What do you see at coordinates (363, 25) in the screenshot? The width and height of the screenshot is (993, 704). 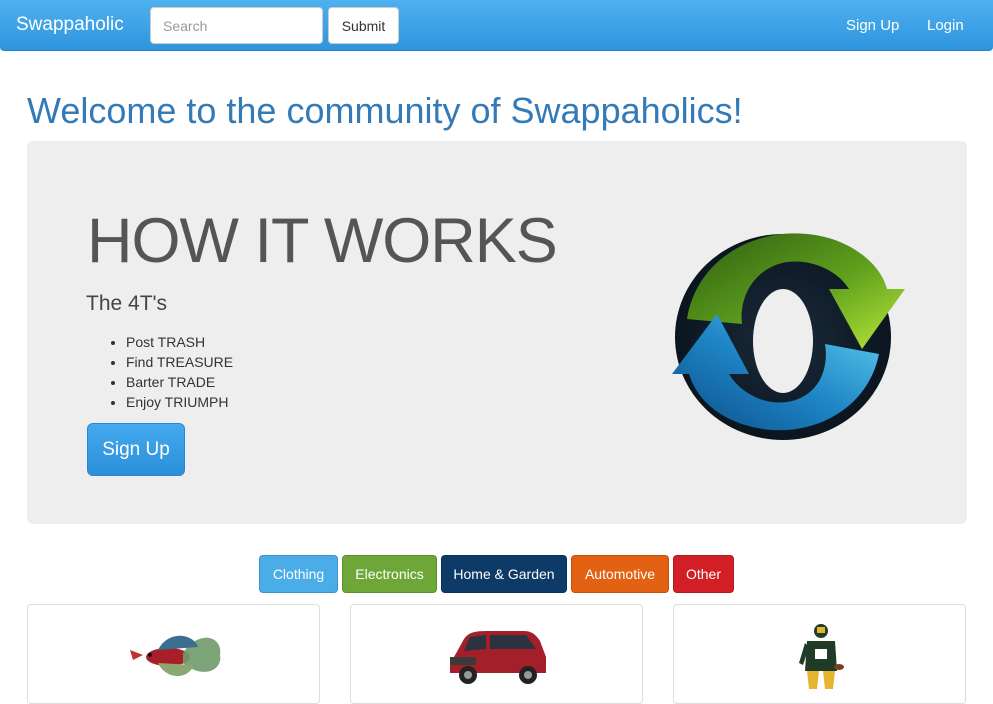 I see `submit-button: Submit` at bounding box center [363, 25].